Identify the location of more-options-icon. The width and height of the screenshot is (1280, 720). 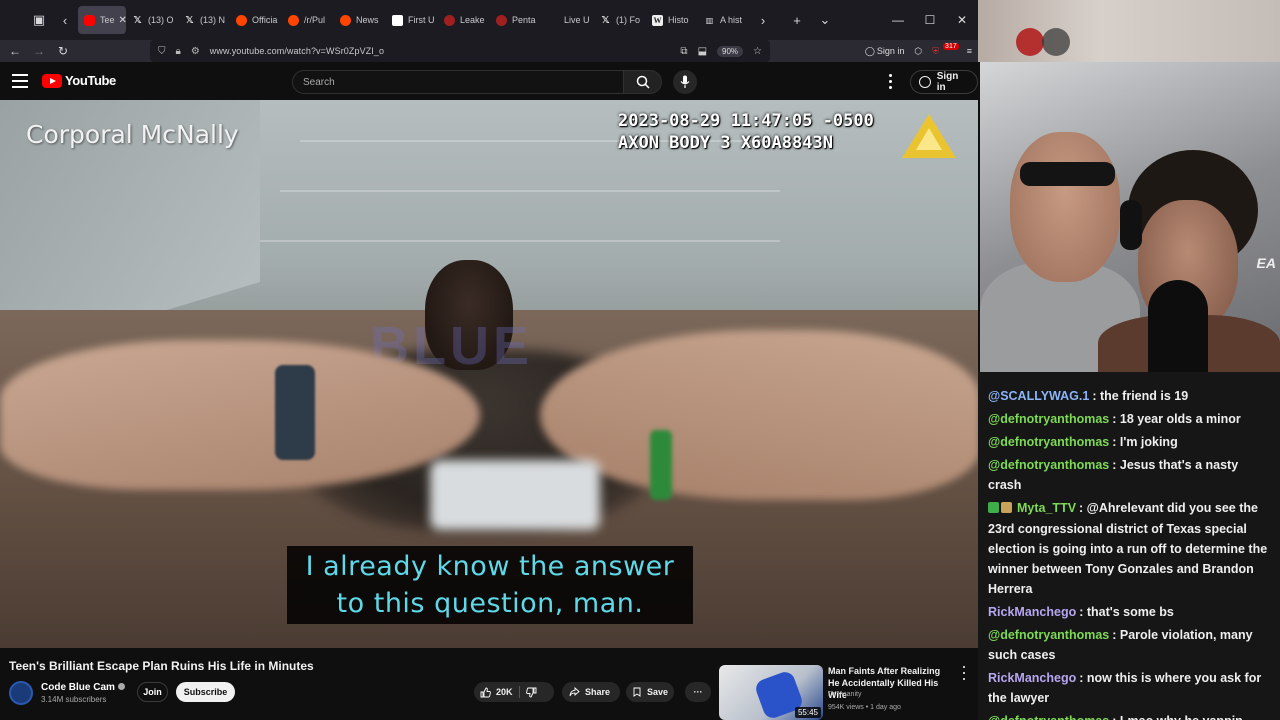
(890, 81).